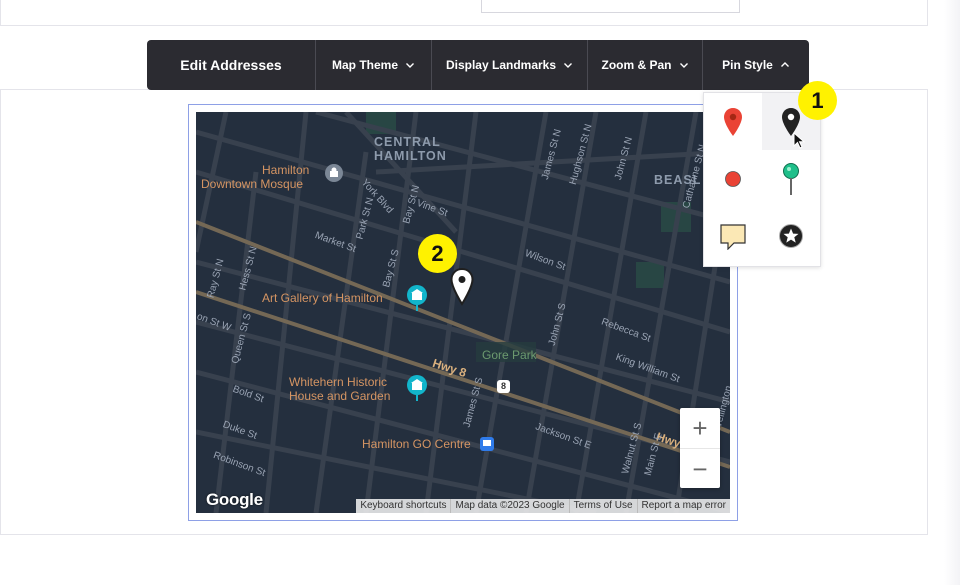 The width and height of the screenshot is (960, 585). What do you see at coordinates (503, 386) in the screenshot?
I see `route-shield: 8` at bounding box center [503, 386].